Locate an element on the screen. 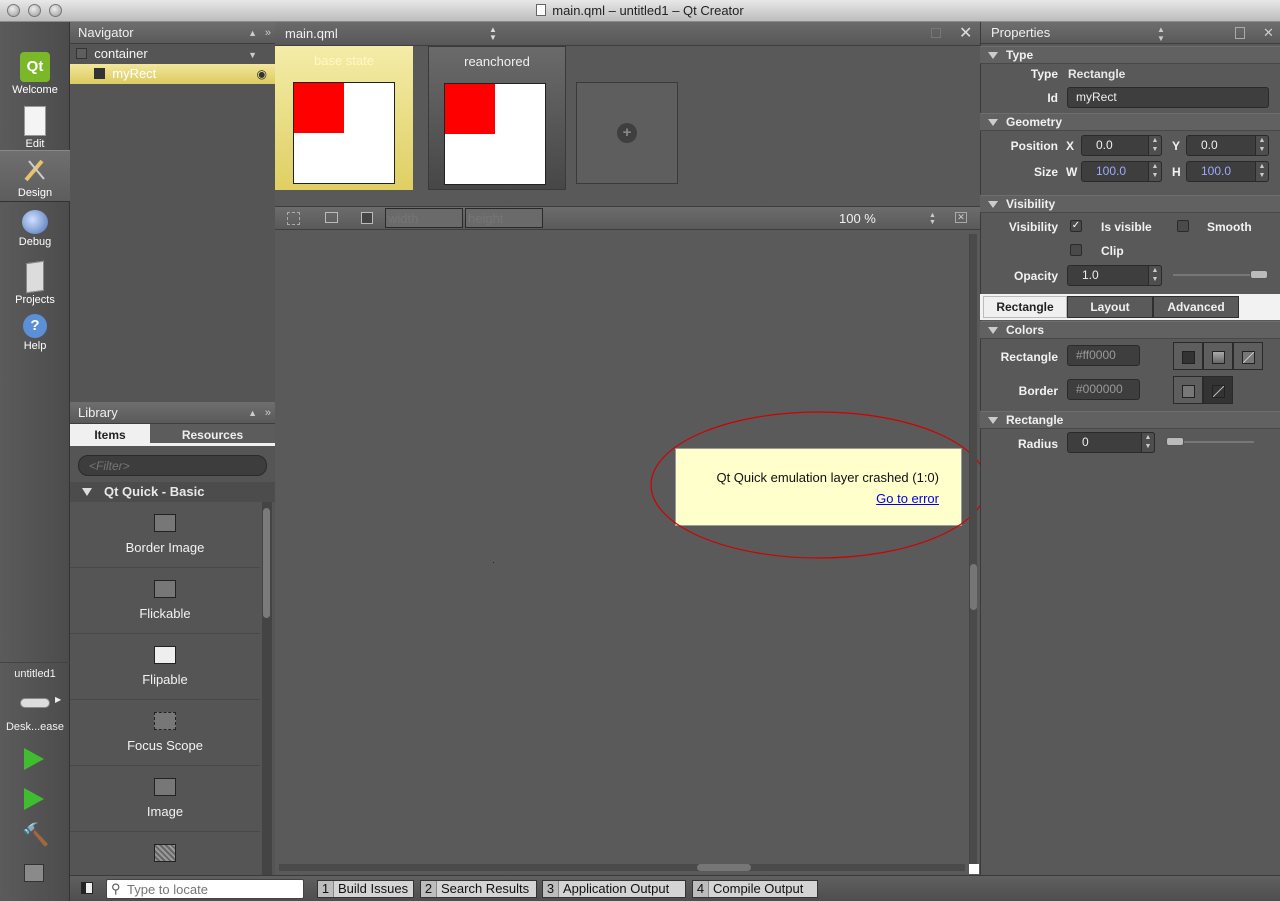 This screenshot has width=1280, height=901. kit-selector-icon is located at coordinates (35, 703).